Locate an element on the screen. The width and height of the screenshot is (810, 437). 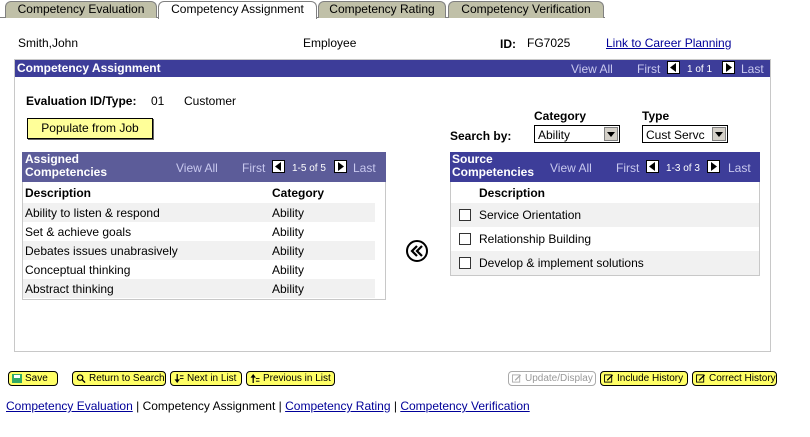
assigned-first: First is located at coordinates (253, 168).